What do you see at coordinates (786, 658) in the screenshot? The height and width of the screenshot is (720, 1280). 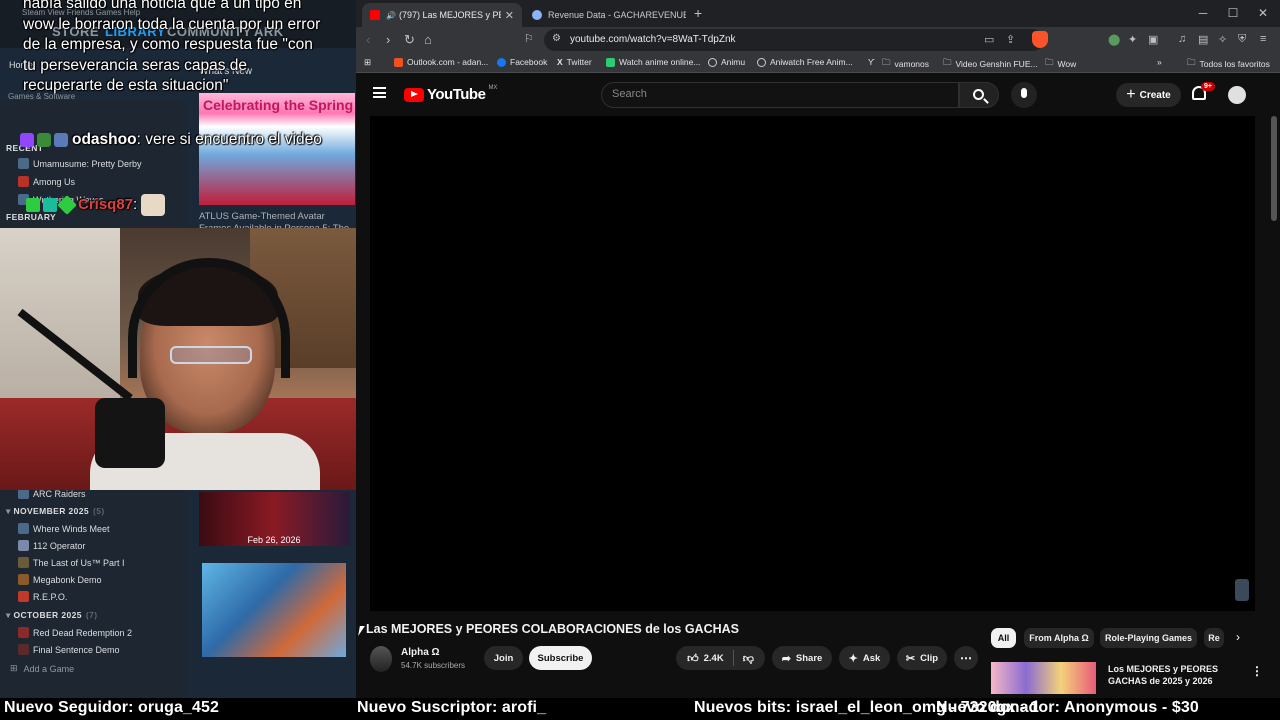 I see `share-arrow-icon: ➦` at bounding box center [786, 658].